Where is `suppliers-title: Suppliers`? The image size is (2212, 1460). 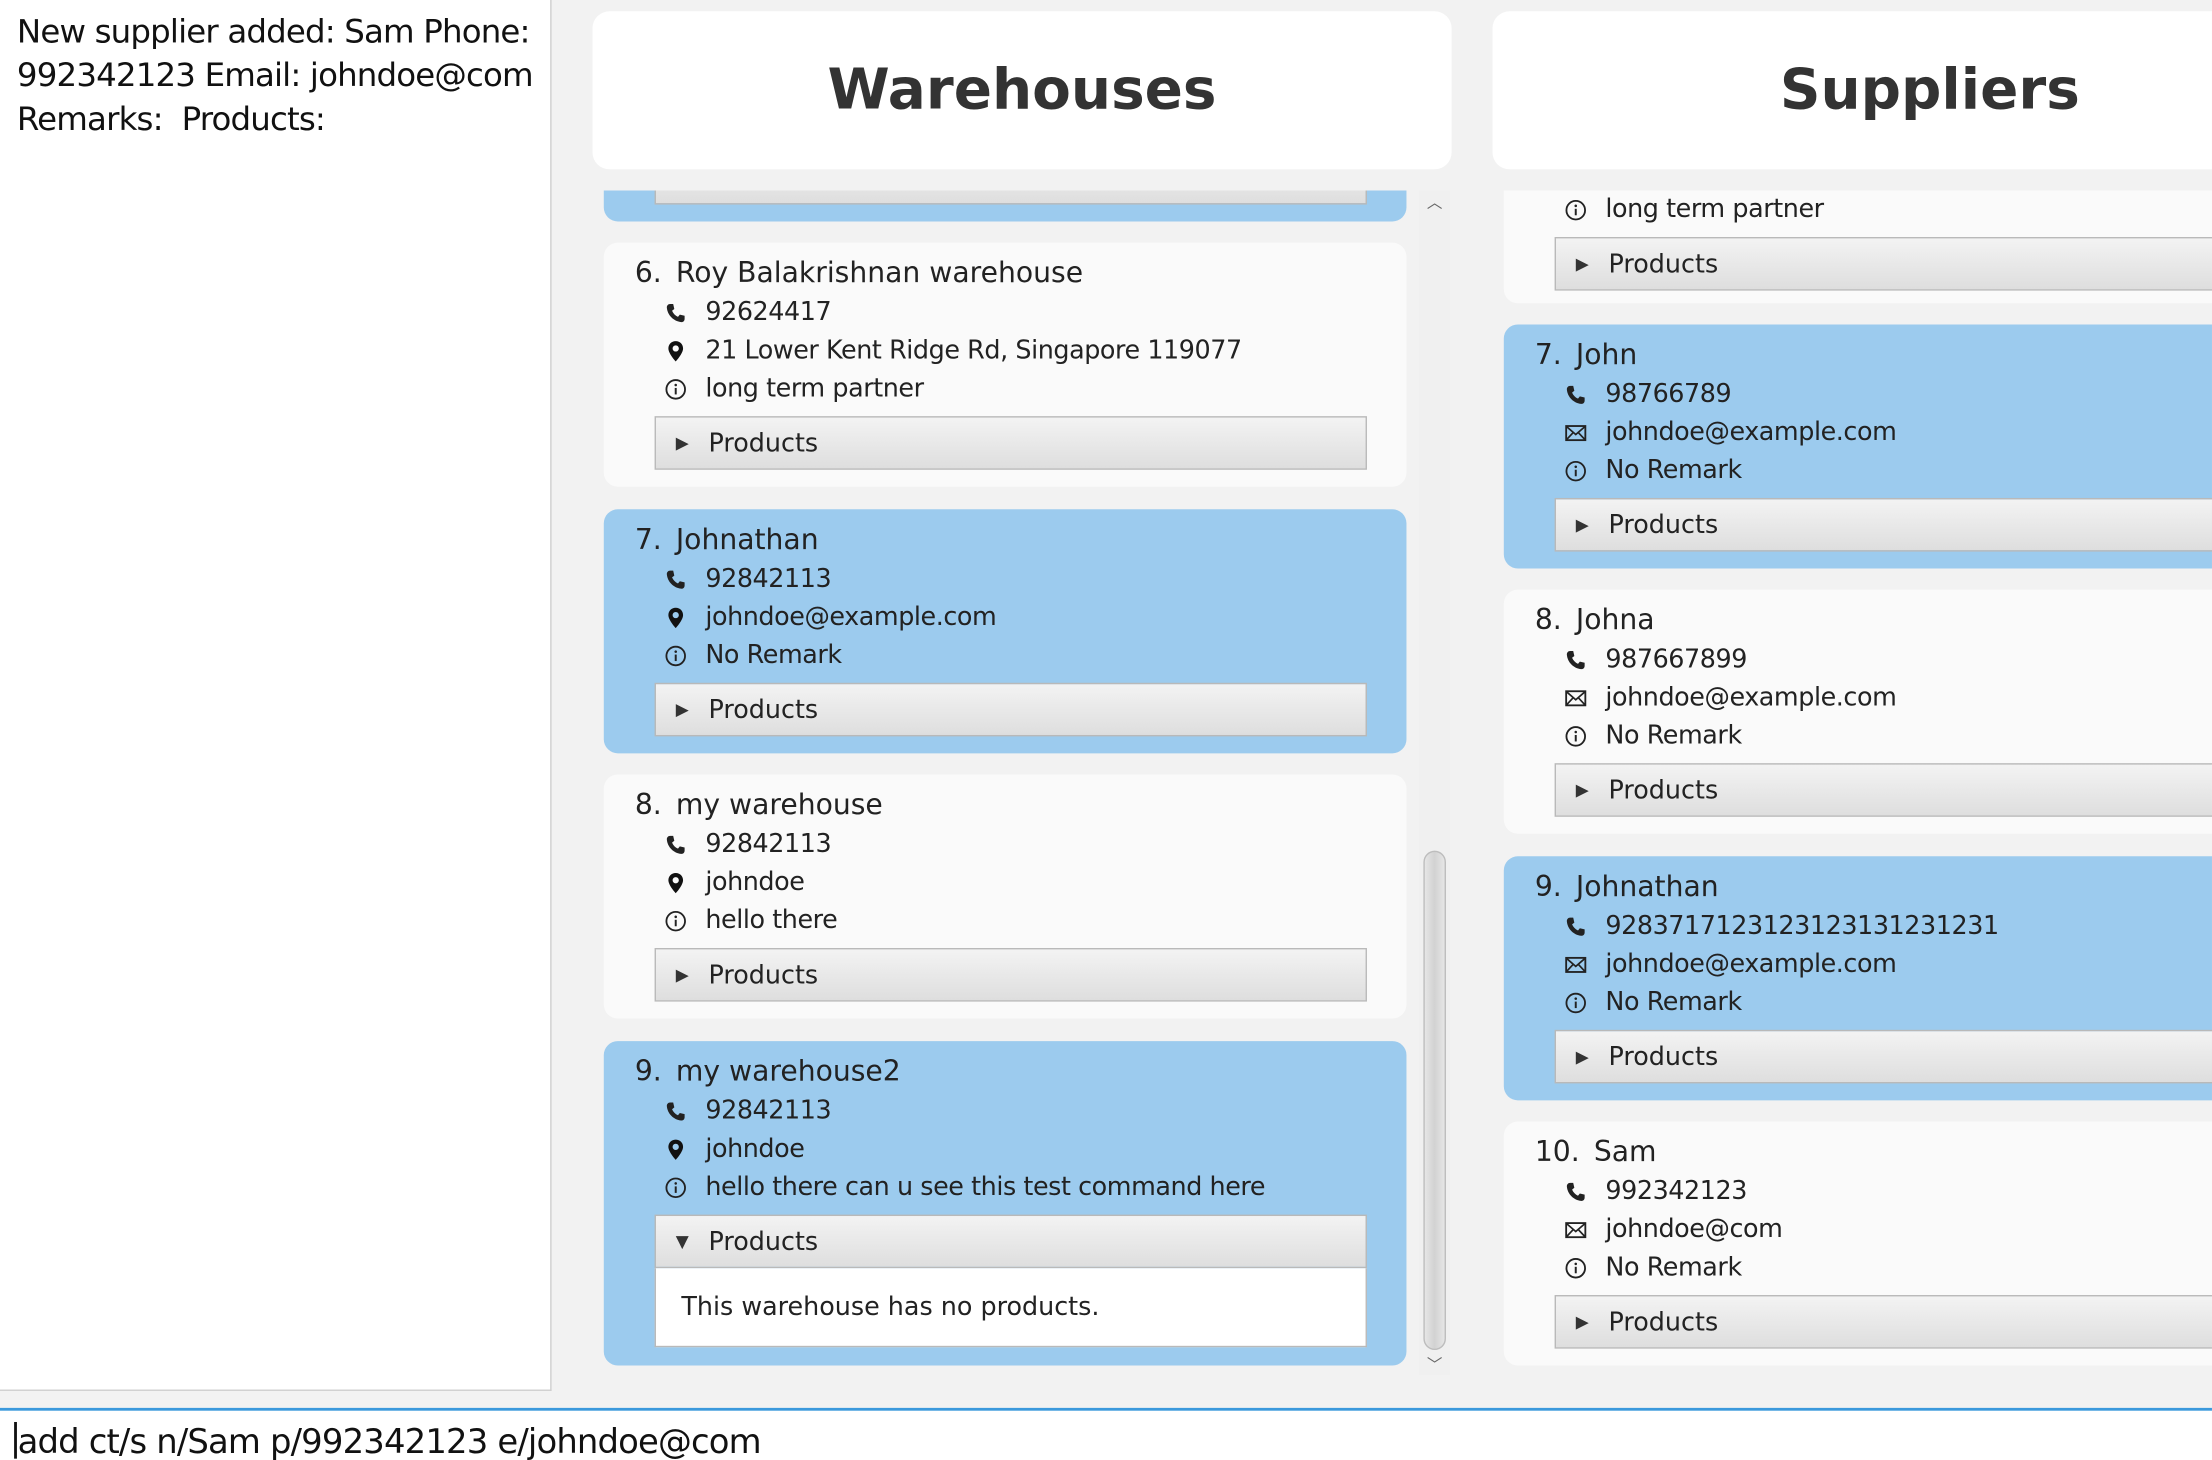
suppliers-title: Suppliers is located at coordinates (1929, 90).